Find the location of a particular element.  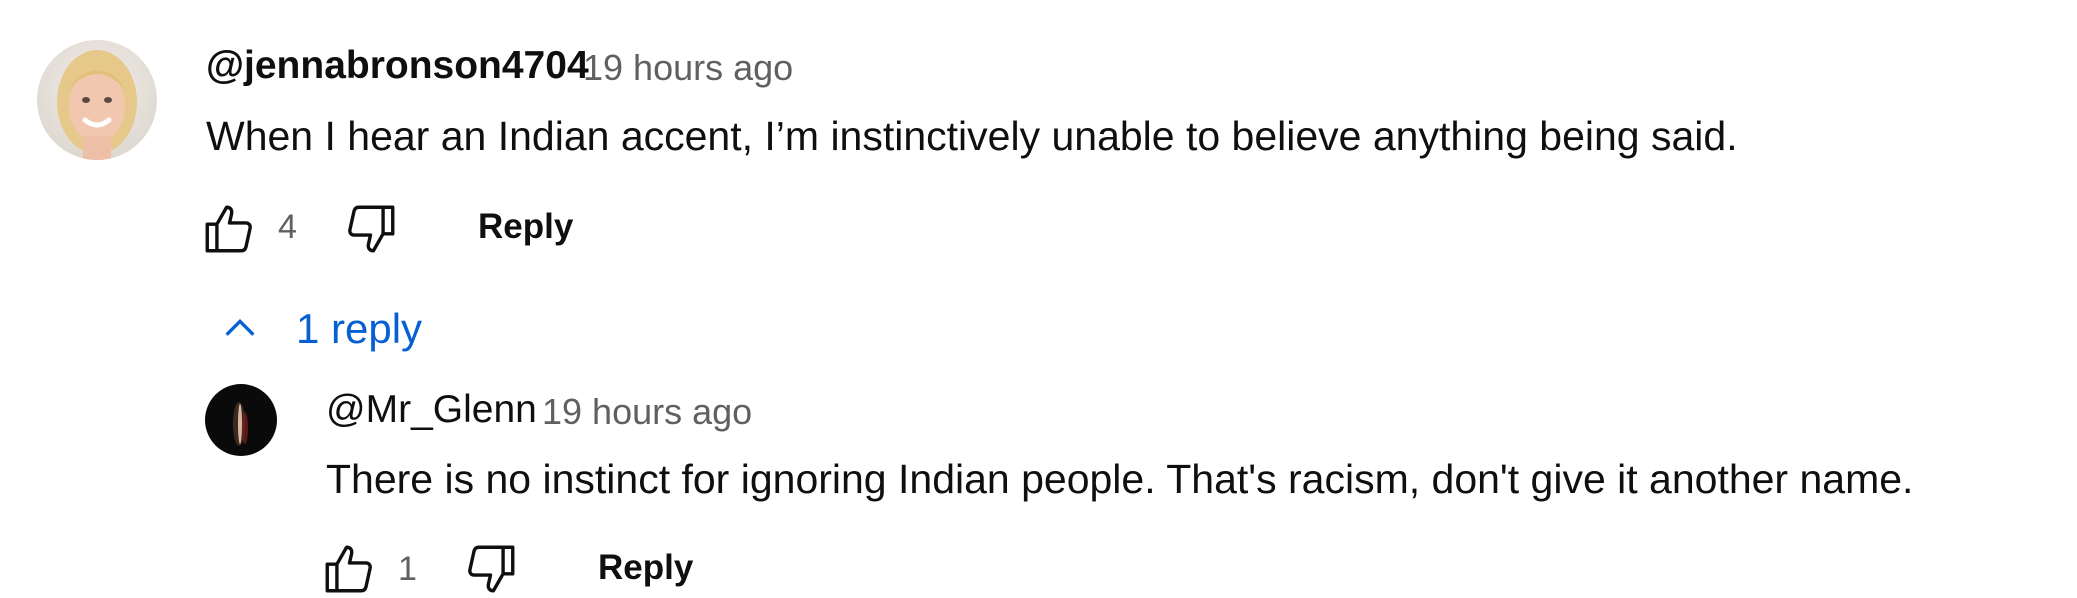

comment-author: @jennabronson4704 is located at coordinates (397, 66).